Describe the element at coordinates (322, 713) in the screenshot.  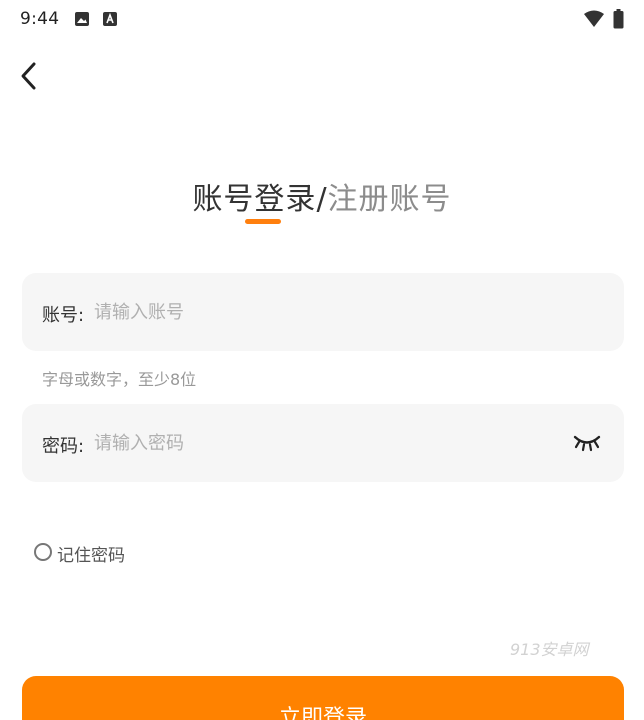
I see `login-button-label: 立即登录` at that location.